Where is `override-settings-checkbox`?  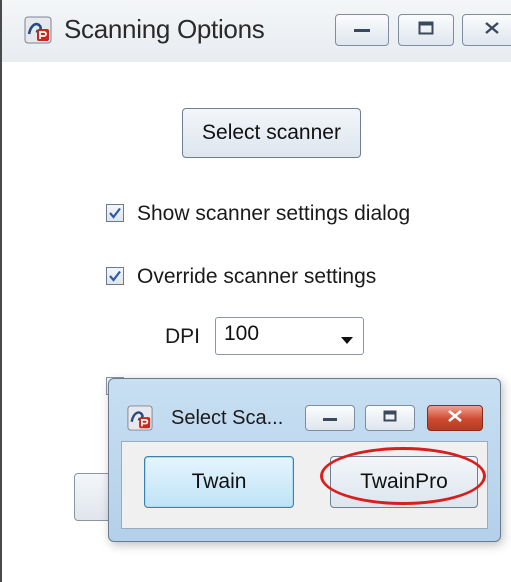 override-settings-checkbox is located at coordinates (115, 276).